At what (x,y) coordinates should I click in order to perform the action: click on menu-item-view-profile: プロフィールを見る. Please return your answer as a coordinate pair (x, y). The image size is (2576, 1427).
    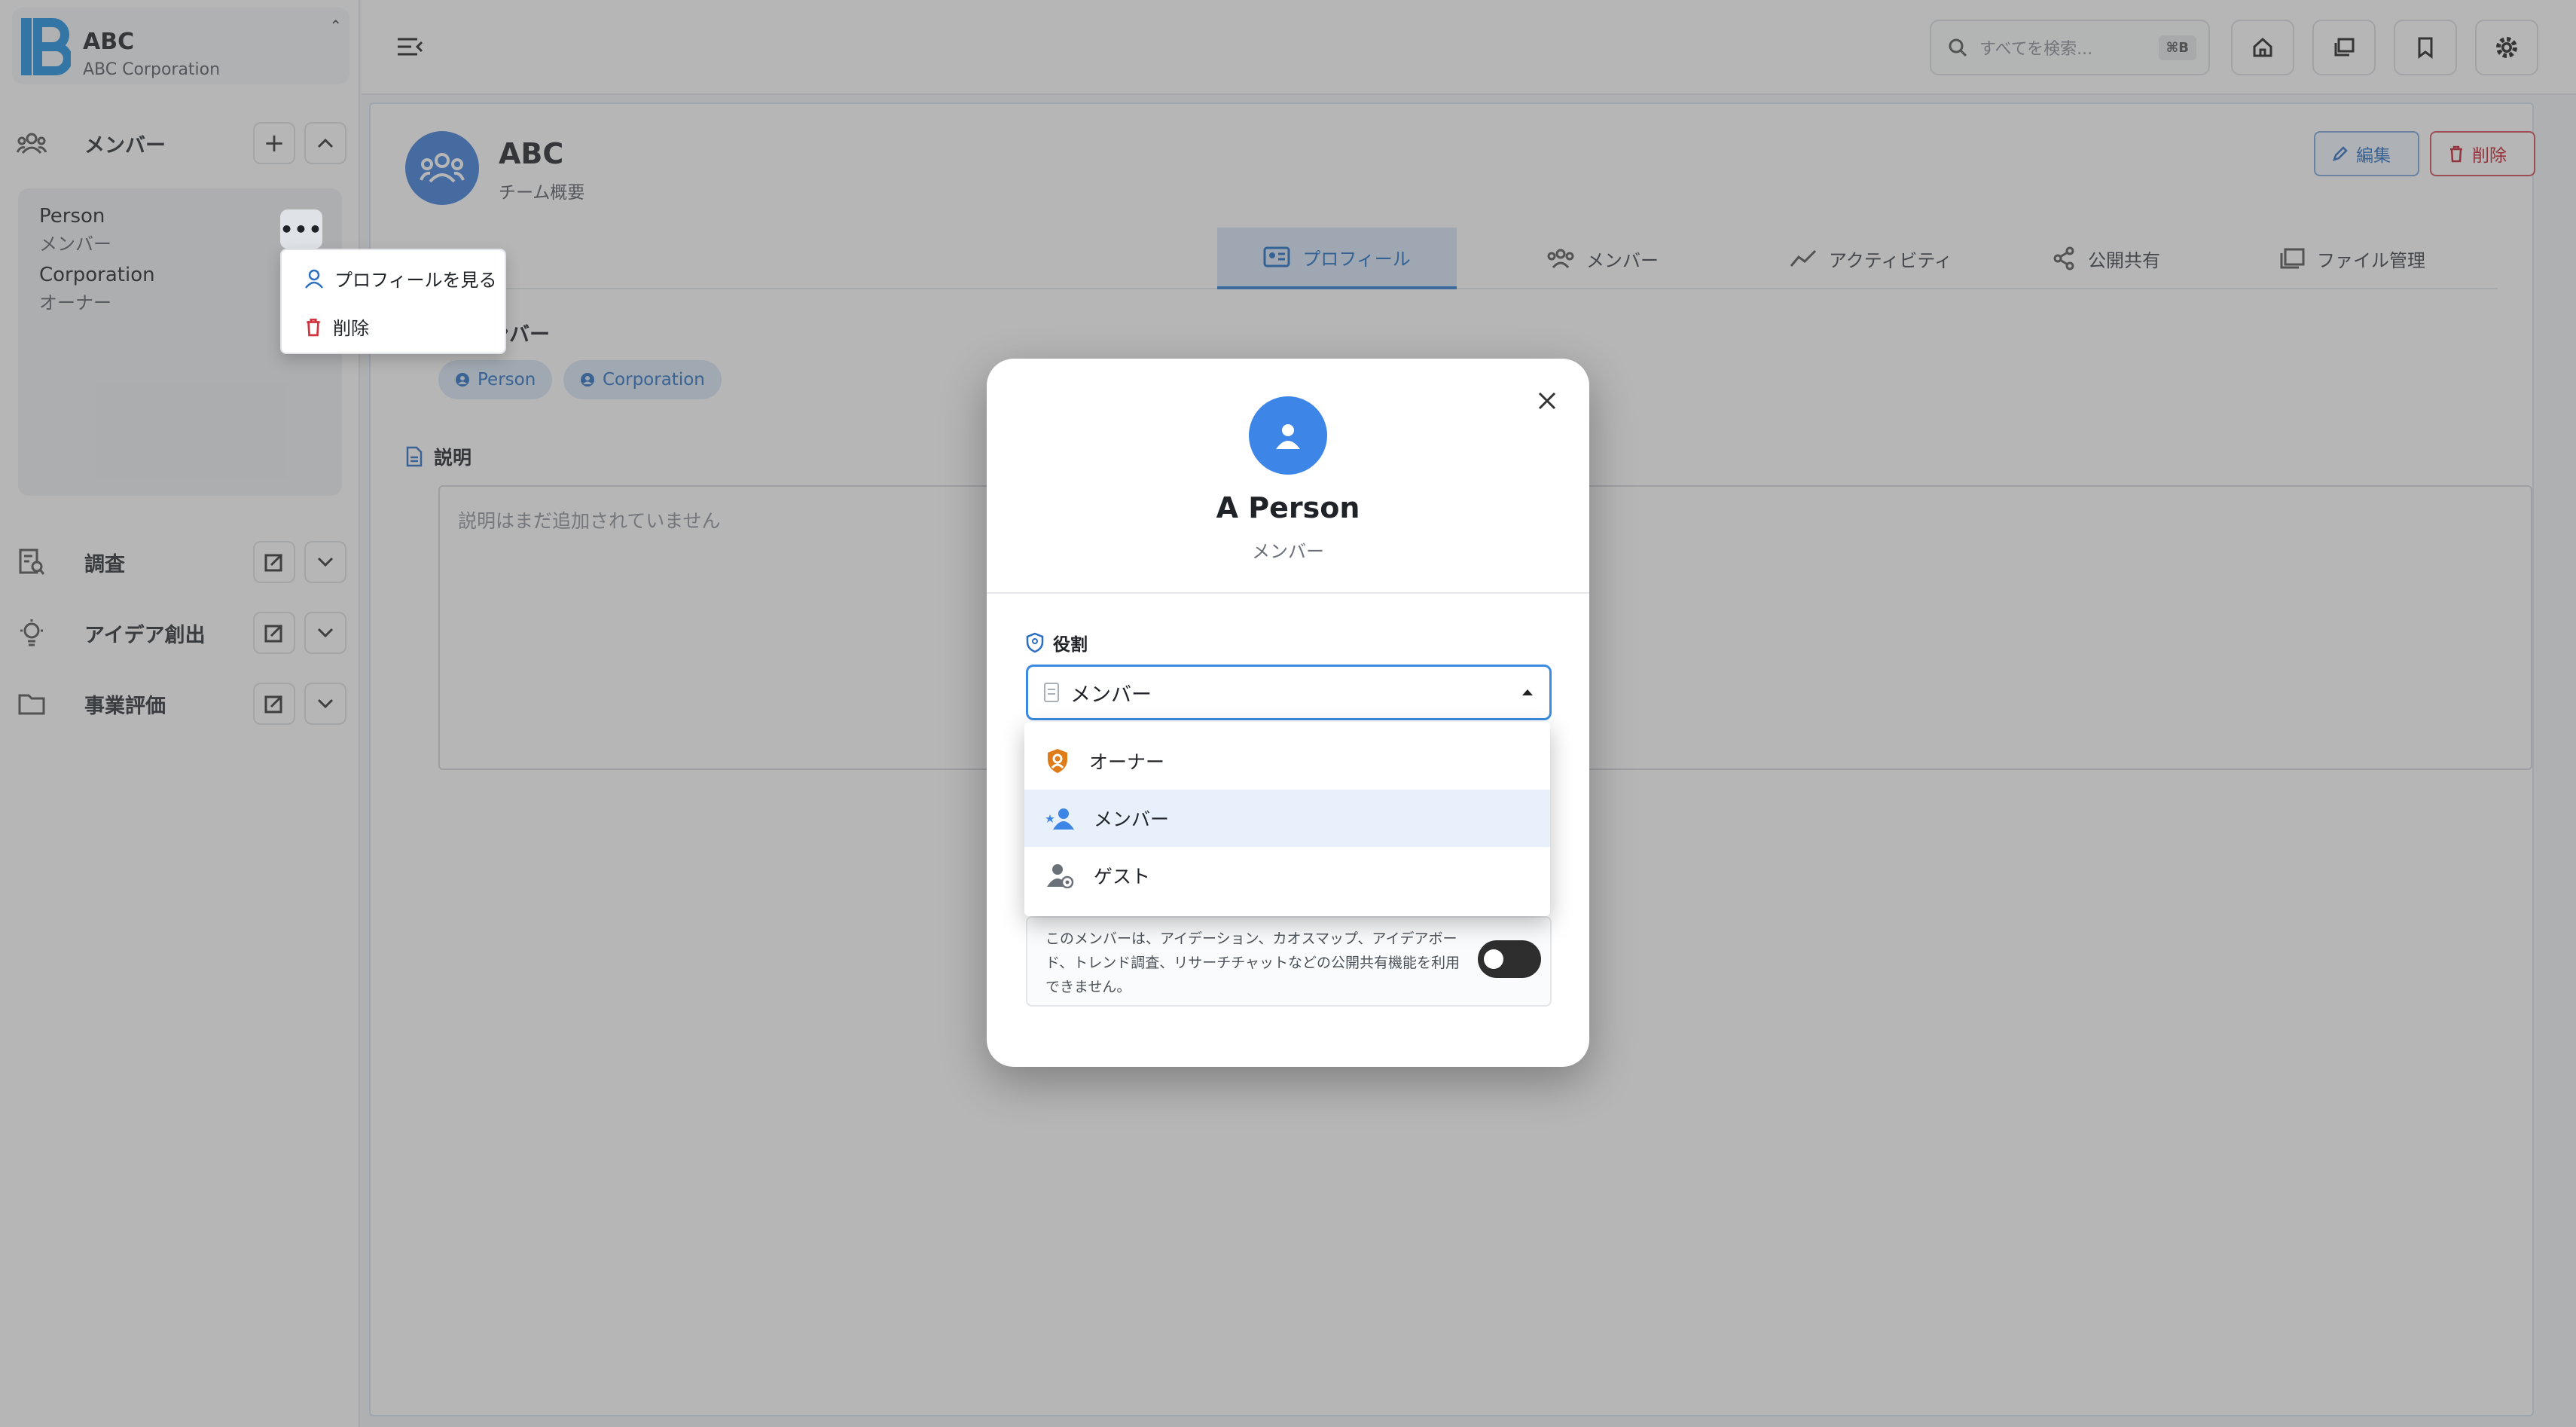
    Looking at the image, I should click on (400, 279).